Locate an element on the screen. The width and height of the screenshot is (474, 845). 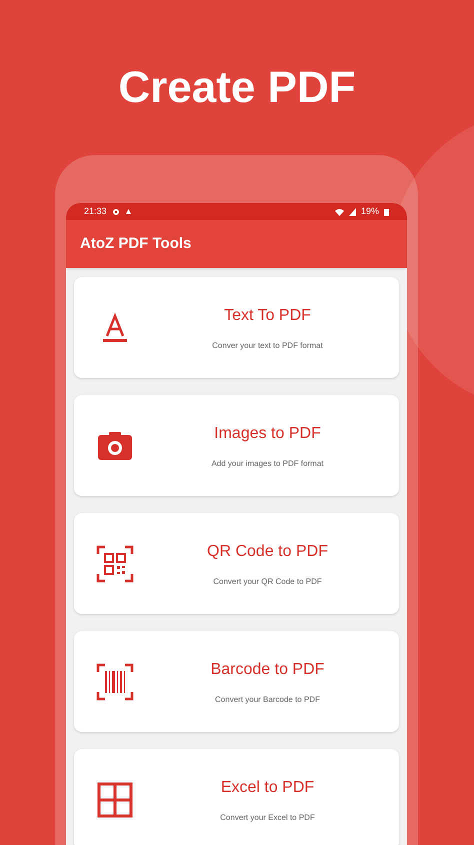
battery-icon is located at coordinates (386, 212).